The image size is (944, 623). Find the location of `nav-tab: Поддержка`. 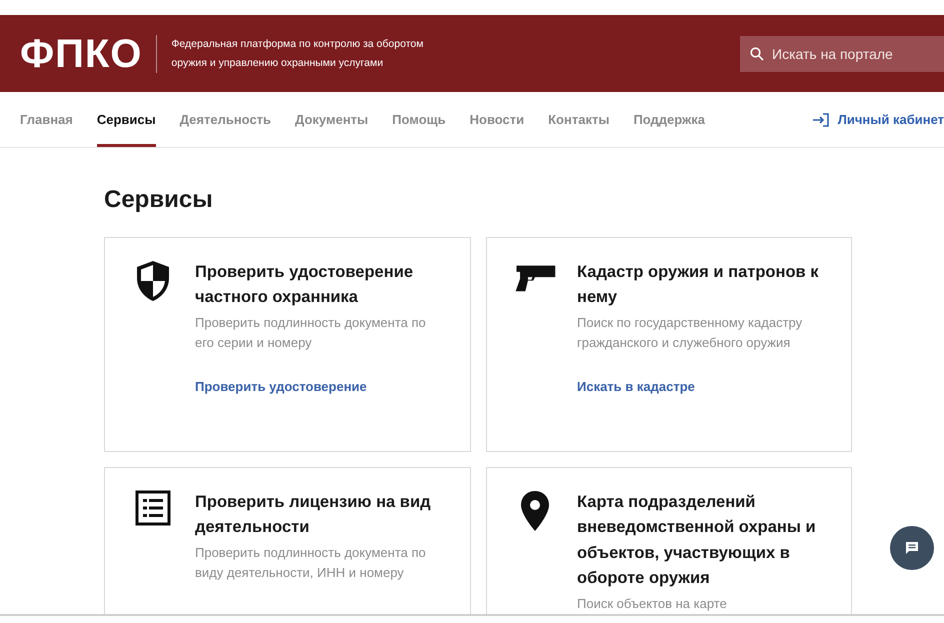

nav-tab: Поддержка is located at coordinates (669, 119).